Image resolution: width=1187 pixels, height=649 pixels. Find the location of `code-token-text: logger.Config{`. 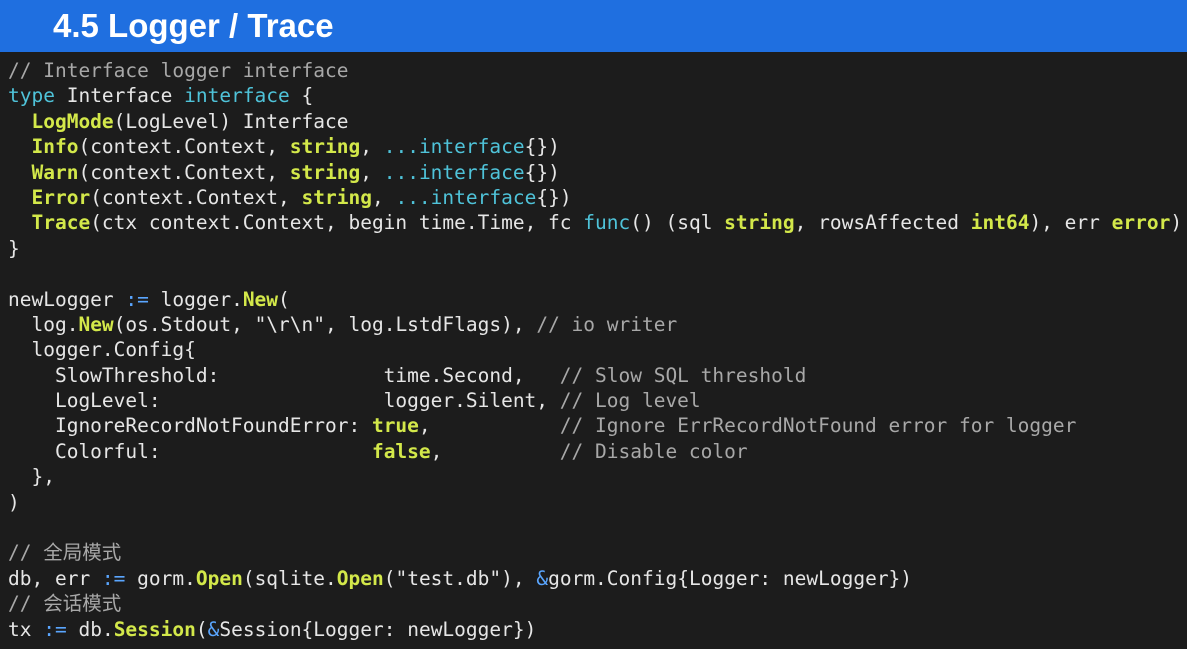

code-token-text: logger.Config{ is located at coordinates (102, 350).